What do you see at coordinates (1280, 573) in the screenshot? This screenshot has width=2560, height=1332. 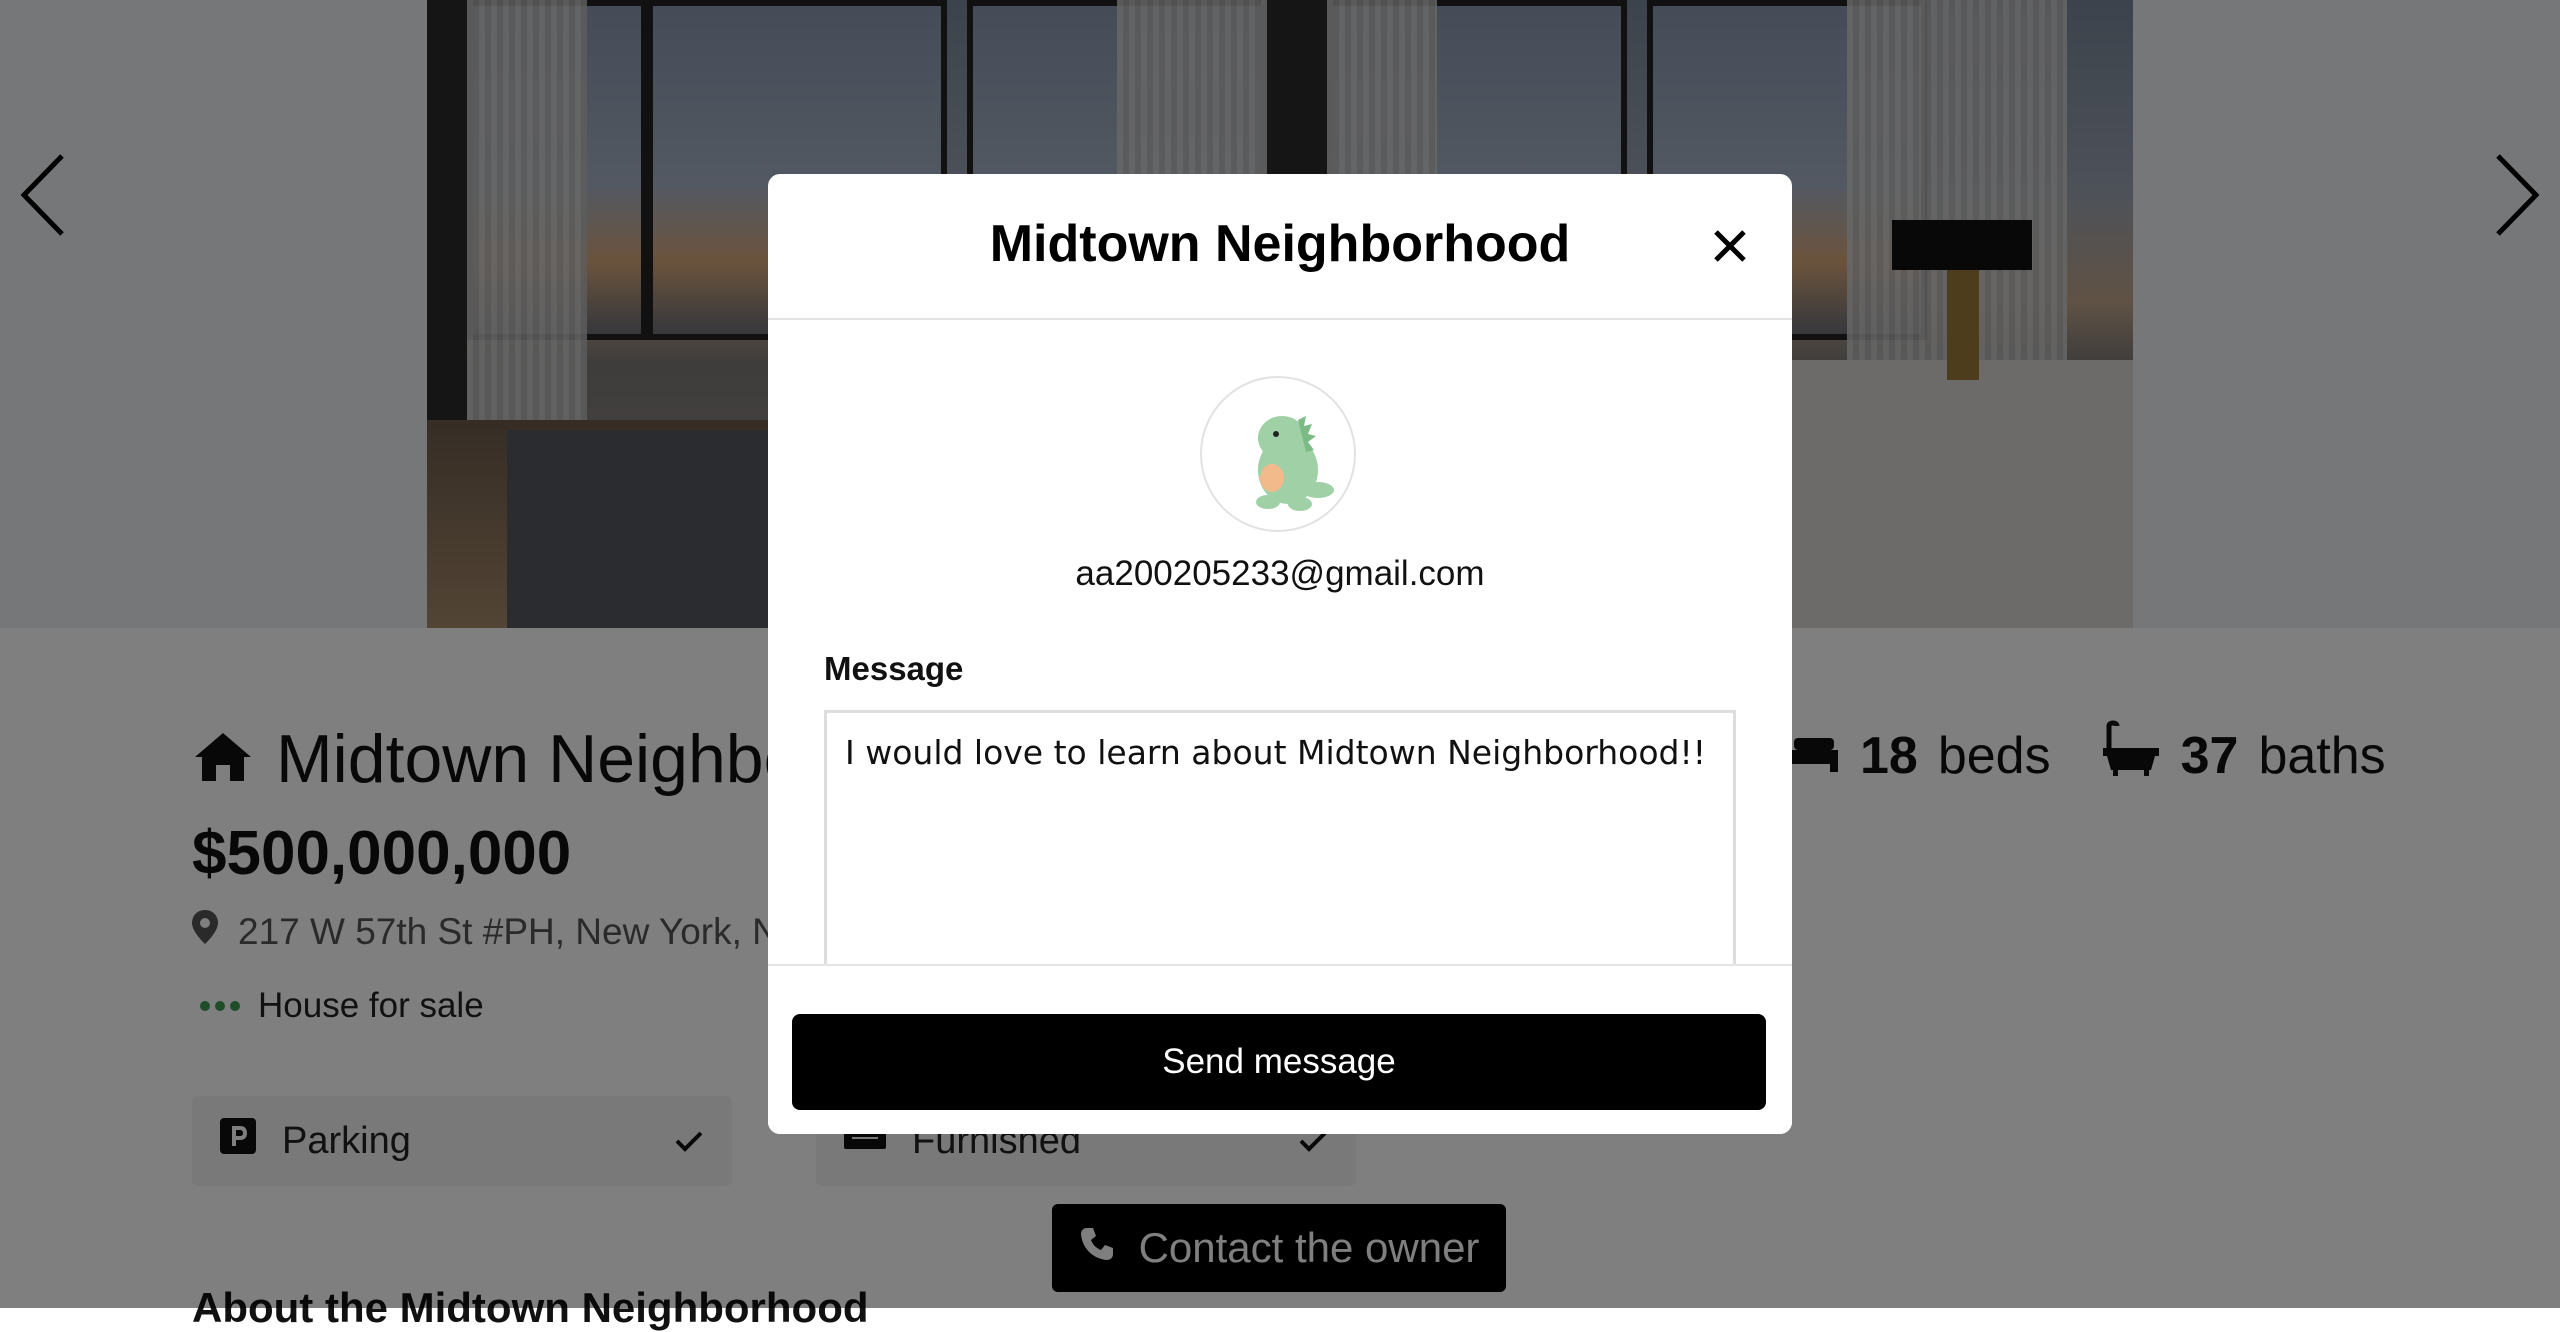 I see `owner-email: aa200205233@gmail.com` at bounding box center [1280, 573].